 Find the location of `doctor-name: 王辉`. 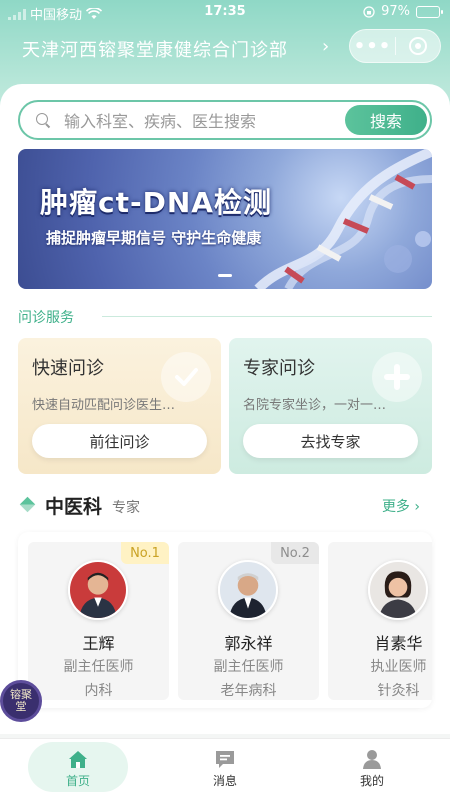

doctor-name: 王辉 is located at coordinates (98, 643).